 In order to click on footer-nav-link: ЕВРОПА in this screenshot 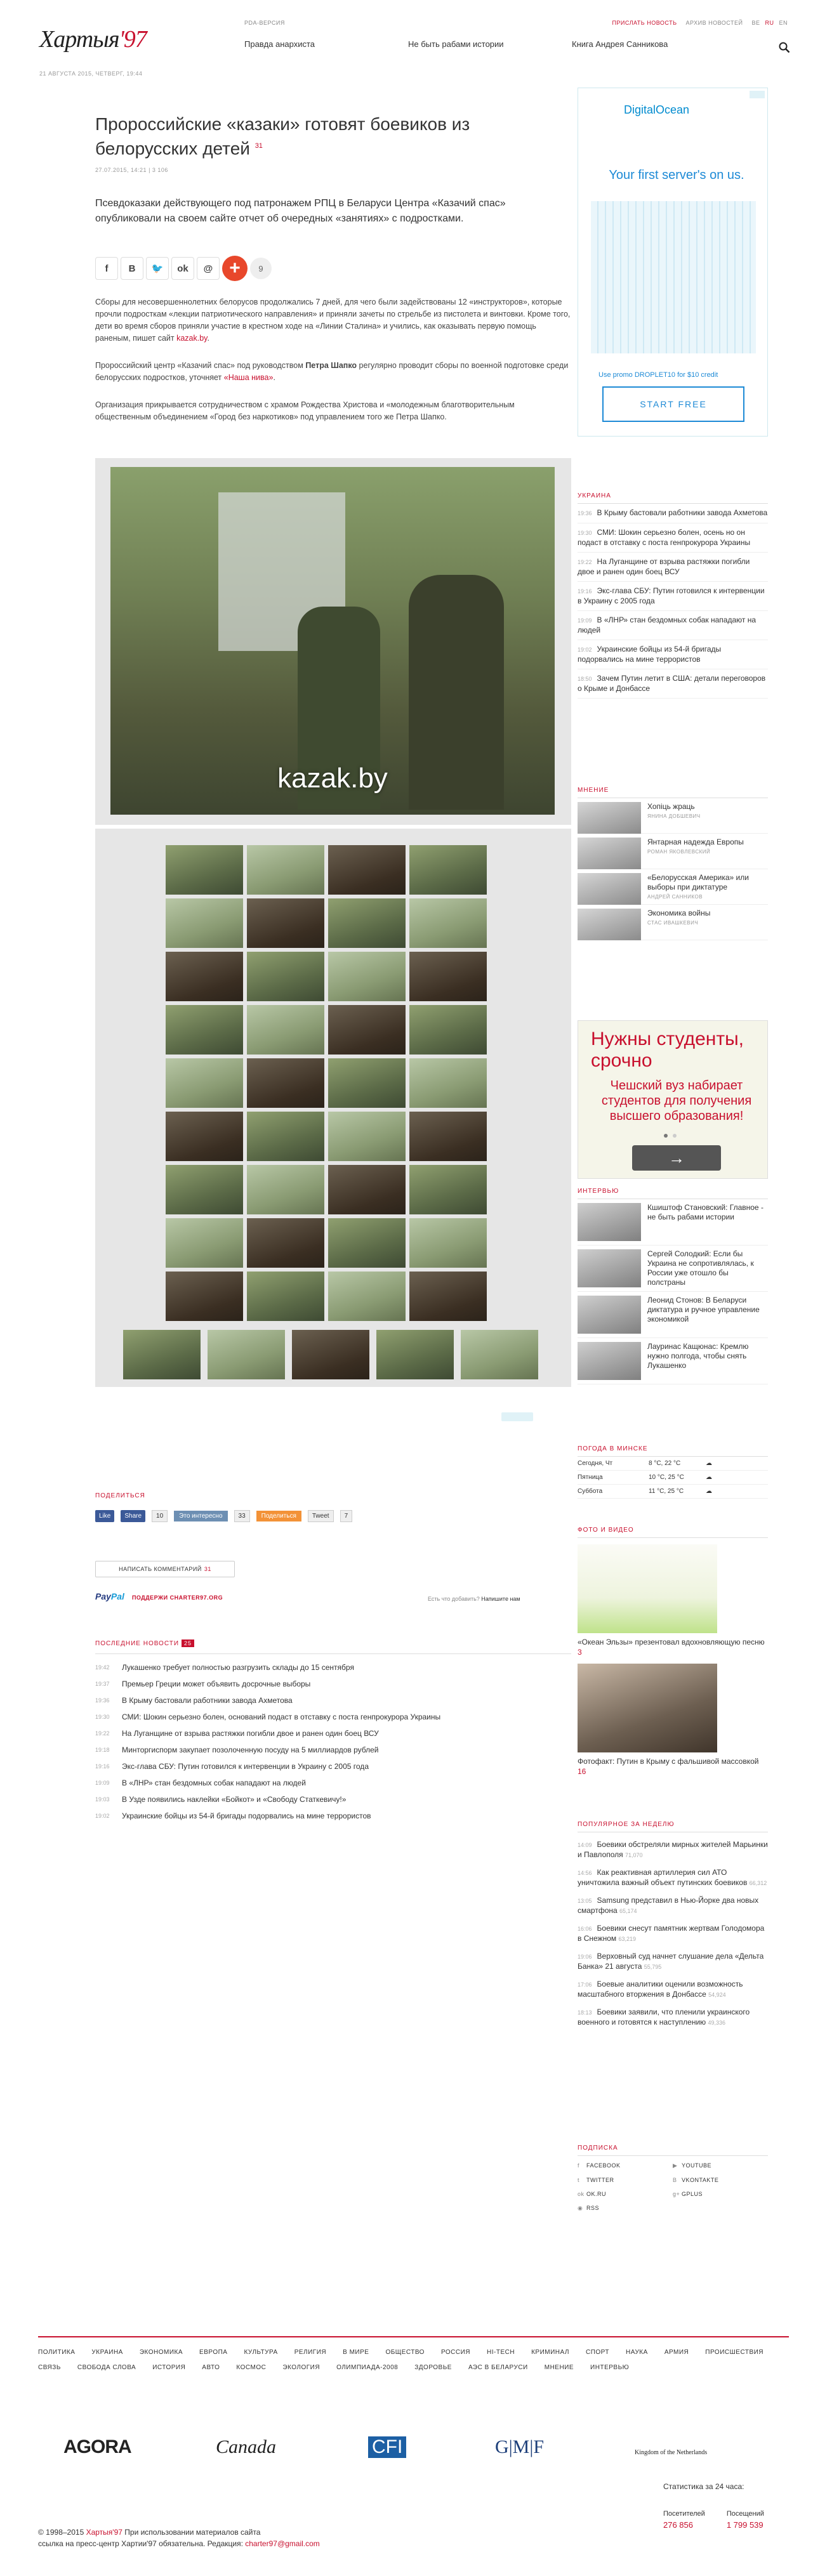, I will do `click(213, 2352)`.